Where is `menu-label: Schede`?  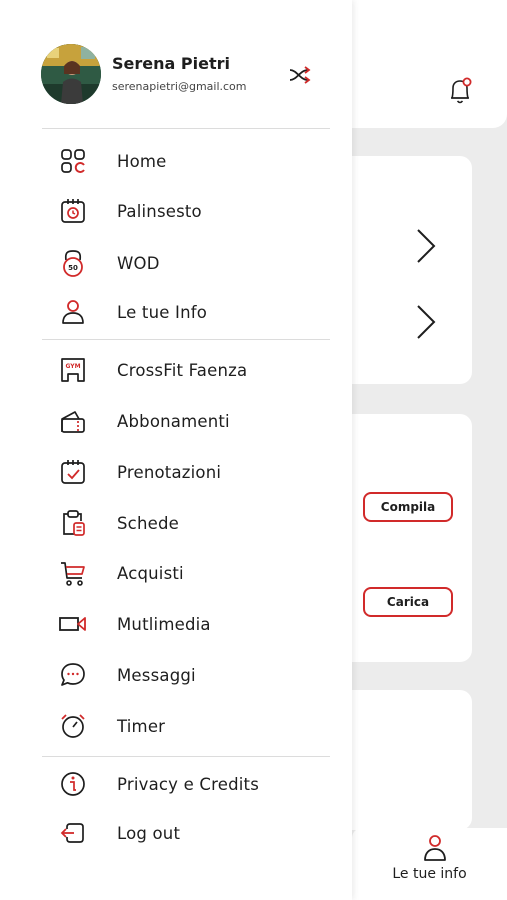 menu-label: Schede is located at coordinates (148, 523).